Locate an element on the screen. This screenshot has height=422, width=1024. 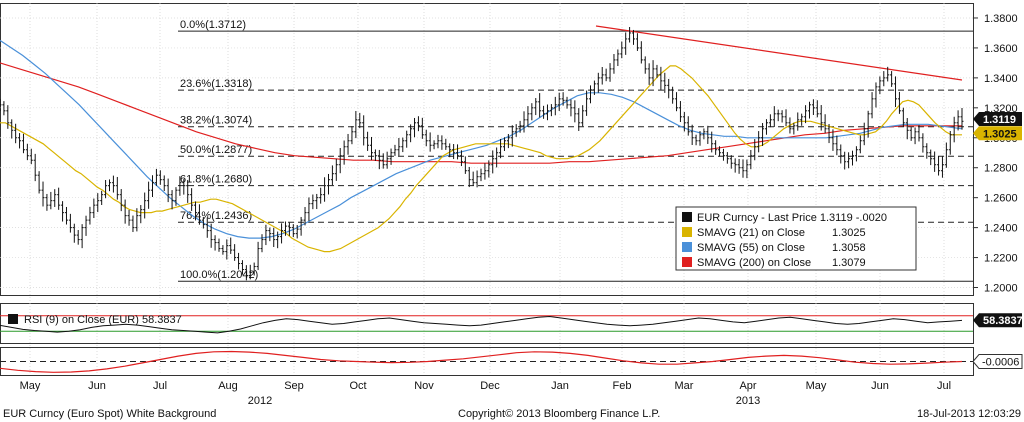
x-month-label-10: Mar is located at coordinates (684, 386).